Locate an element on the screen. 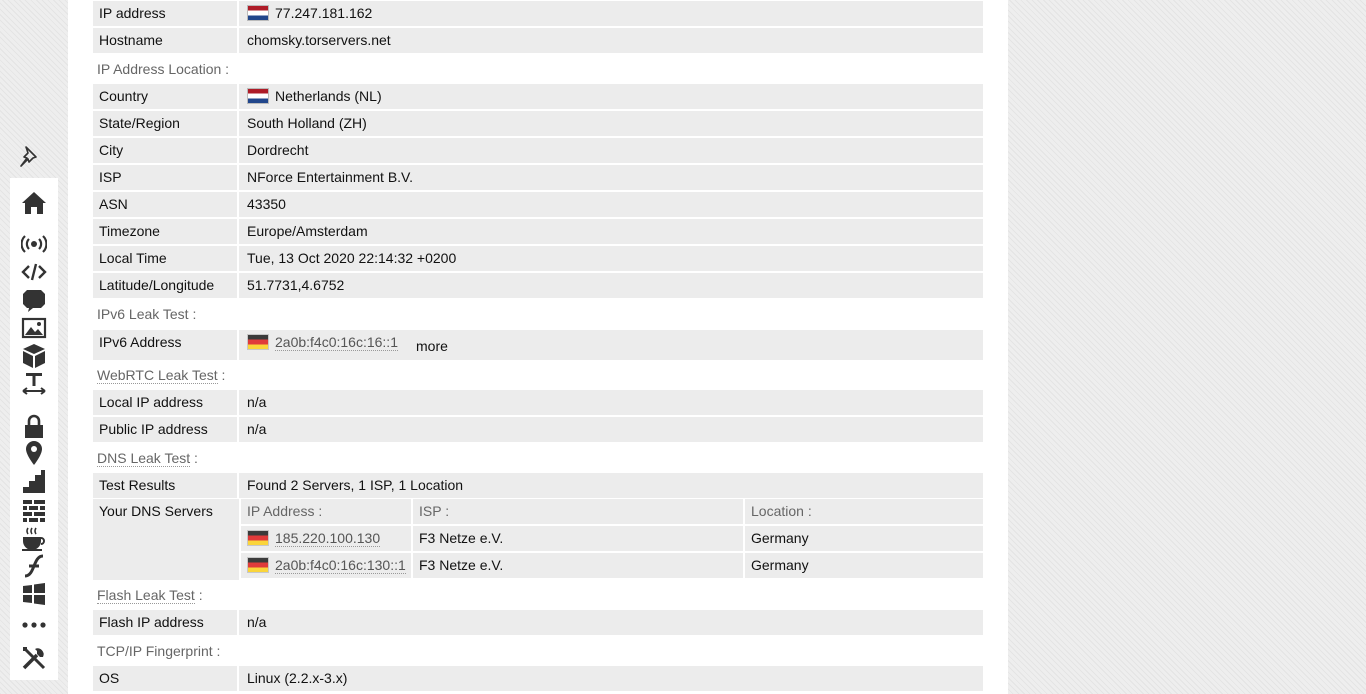 Image resolution: width=1366 pixels, height=694 pixels. dns-heading: DNS Leak Test : is located at coordinates (147, 458).